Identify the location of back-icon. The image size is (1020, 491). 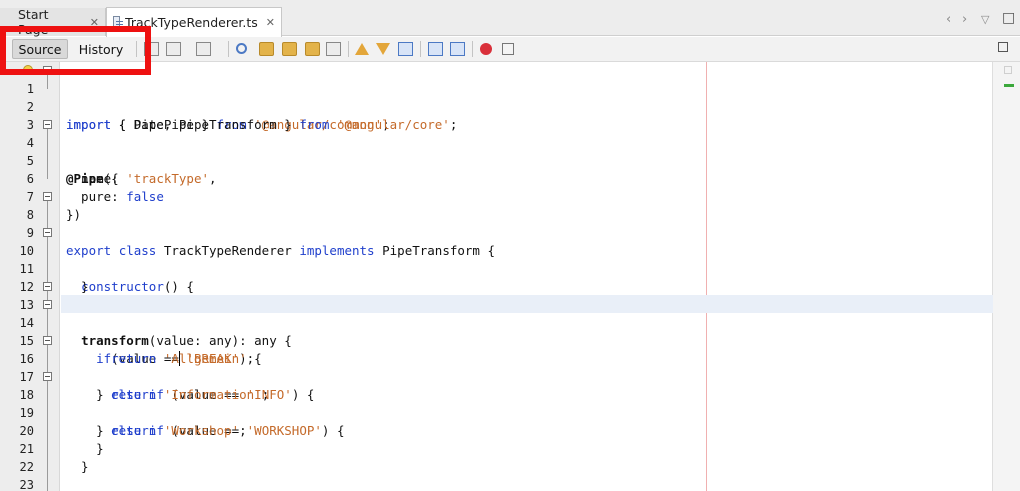
(173, 49).